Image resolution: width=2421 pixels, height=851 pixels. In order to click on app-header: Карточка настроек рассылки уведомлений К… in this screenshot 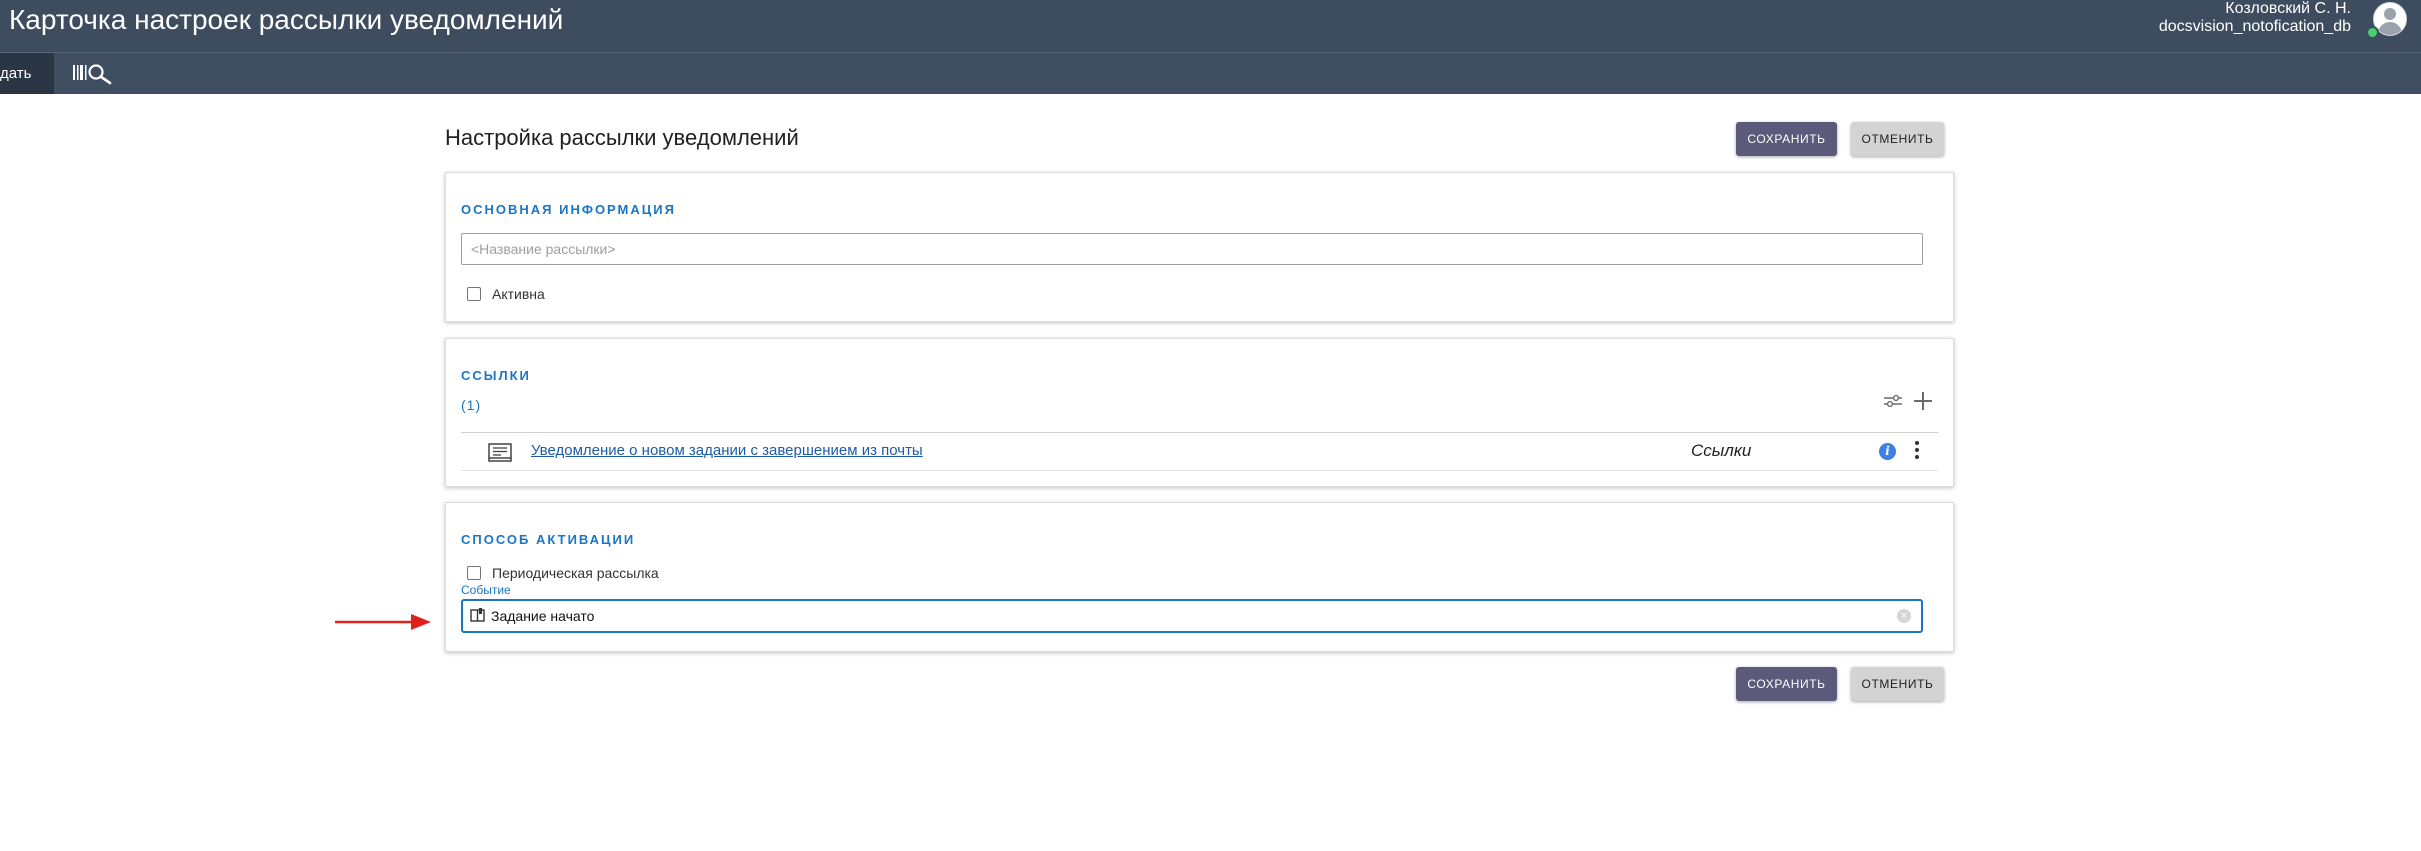, I will do `click(1210, 26)`.